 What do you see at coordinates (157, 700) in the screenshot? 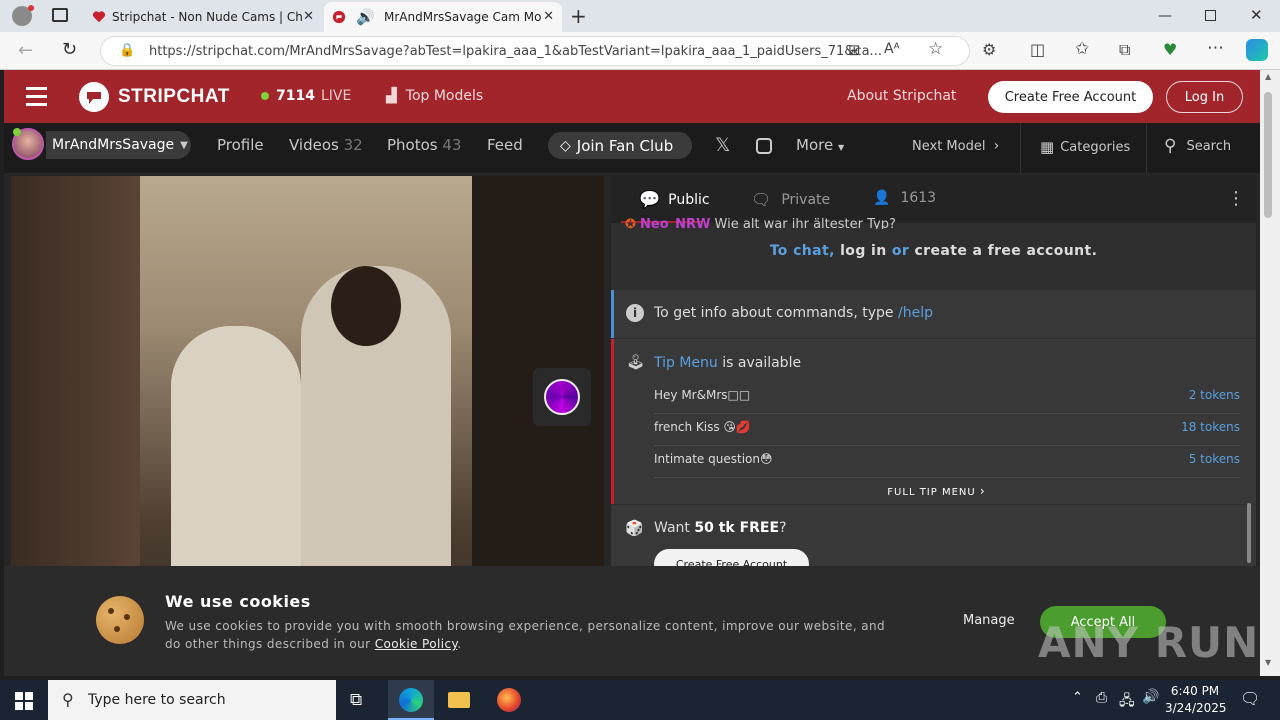
I see `taskbar-search-placeholder: Type here to search` at bounding box center [157, 700].